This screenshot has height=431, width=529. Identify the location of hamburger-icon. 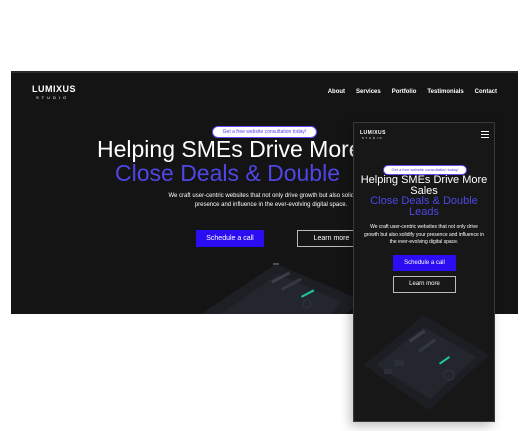
(485, 135).